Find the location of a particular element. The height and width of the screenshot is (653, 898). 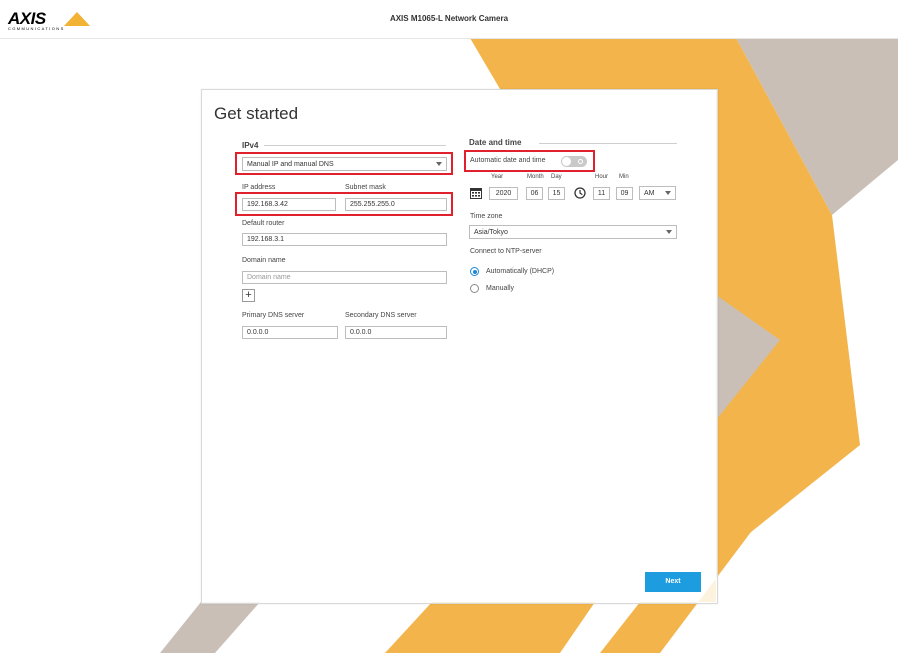

datetime-section-title: Date and time is located at coordinates (495, 142).